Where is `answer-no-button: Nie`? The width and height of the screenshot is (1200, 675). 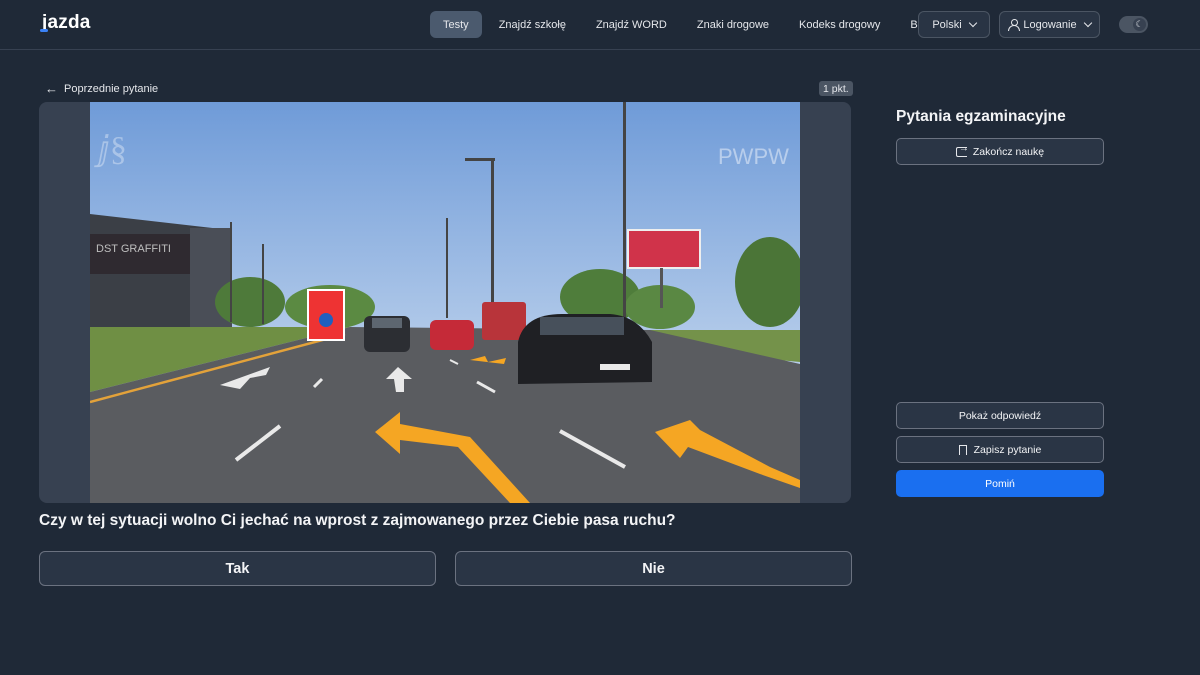 answer-no-button: Nie is located at coordinates (653, 568).